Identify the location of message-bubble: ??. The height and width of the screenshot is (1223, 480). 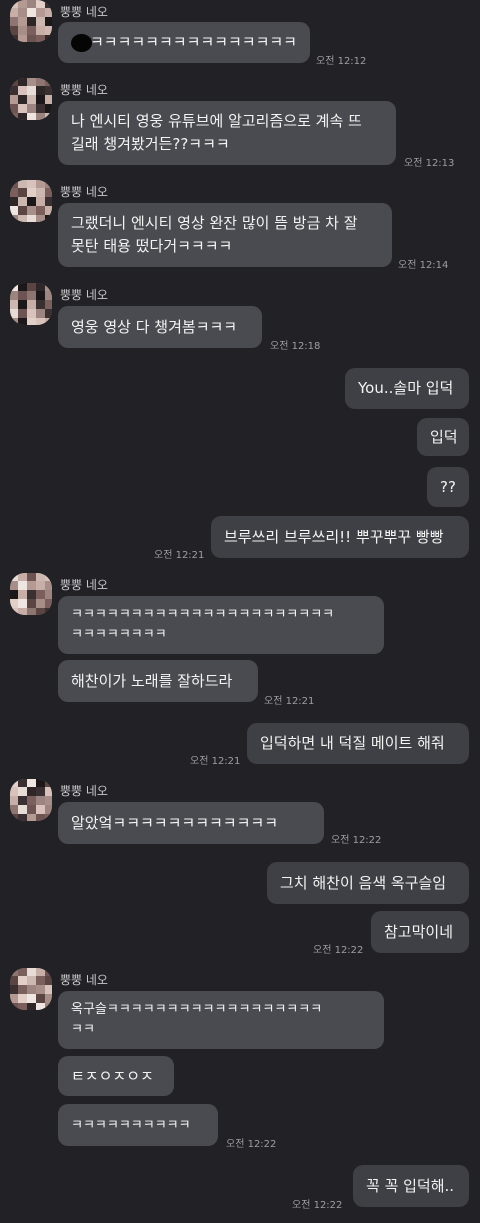
(448, 487).